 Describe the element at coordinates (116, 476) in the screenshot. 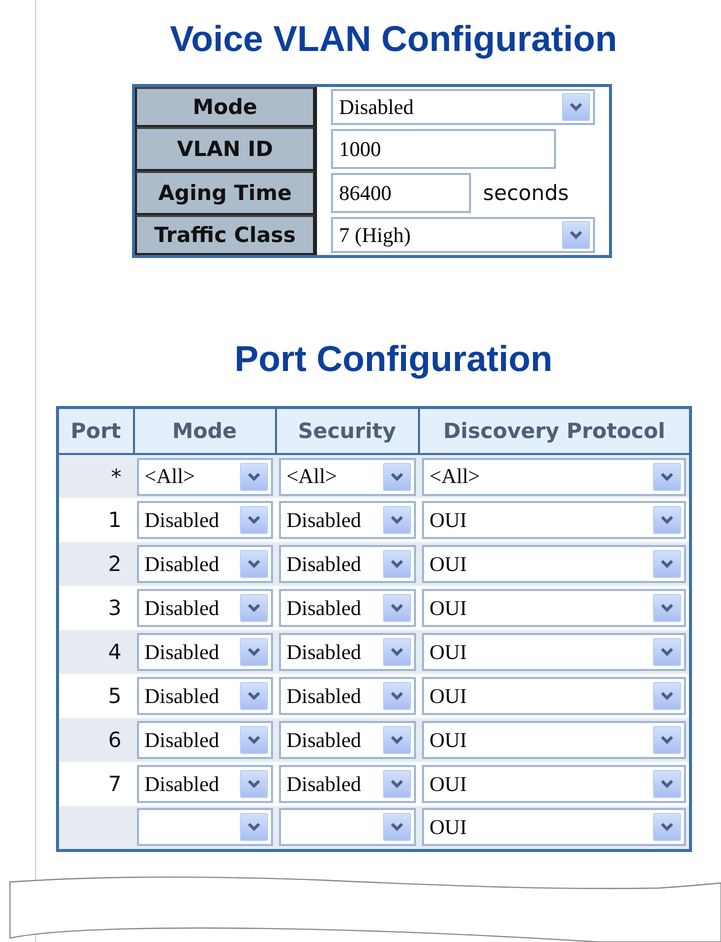

I see `port-number: *` at that location.